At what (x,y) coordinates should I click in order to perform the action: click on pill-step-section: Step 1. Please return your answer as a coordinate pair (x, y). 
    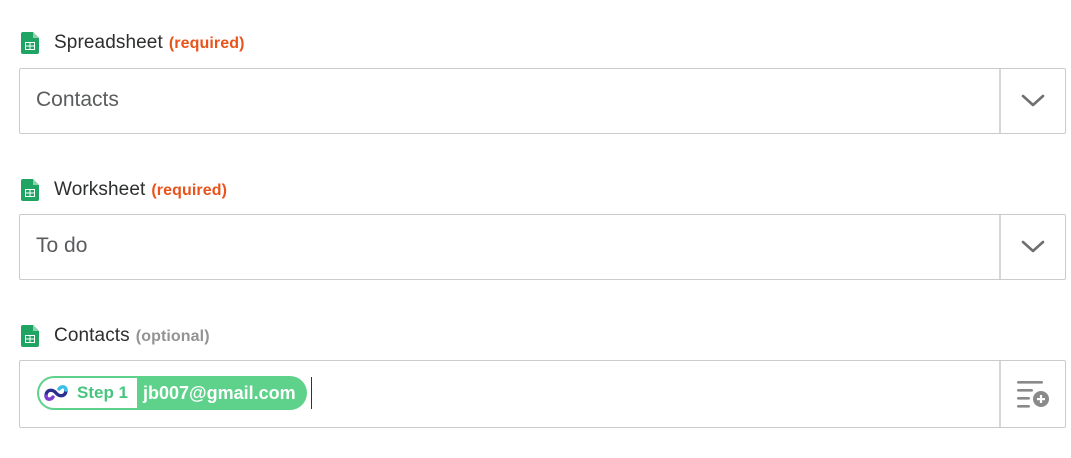
    Looking at the image, I should click on (88, 393).